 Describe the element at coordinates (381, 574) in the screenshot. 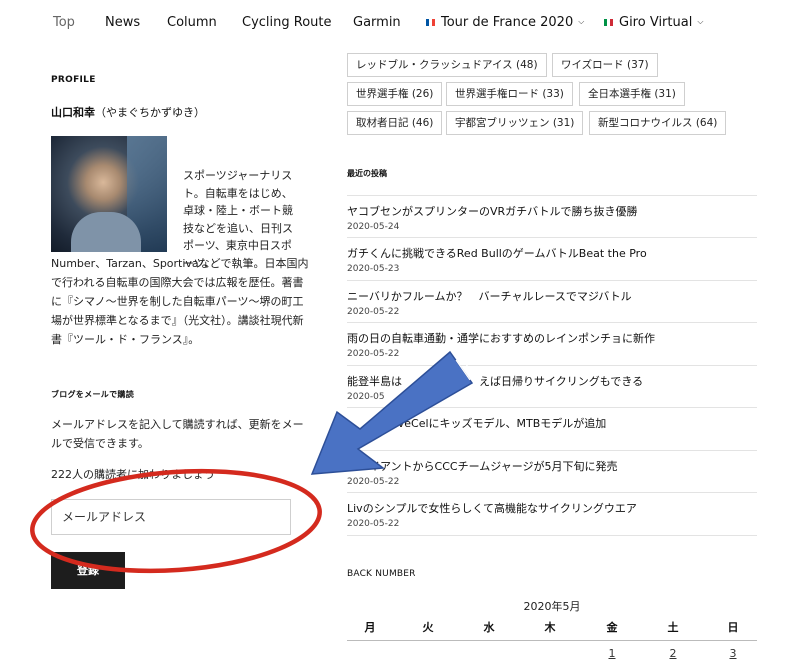

I see `back-number-heading: BACK NUMBER` at that location.